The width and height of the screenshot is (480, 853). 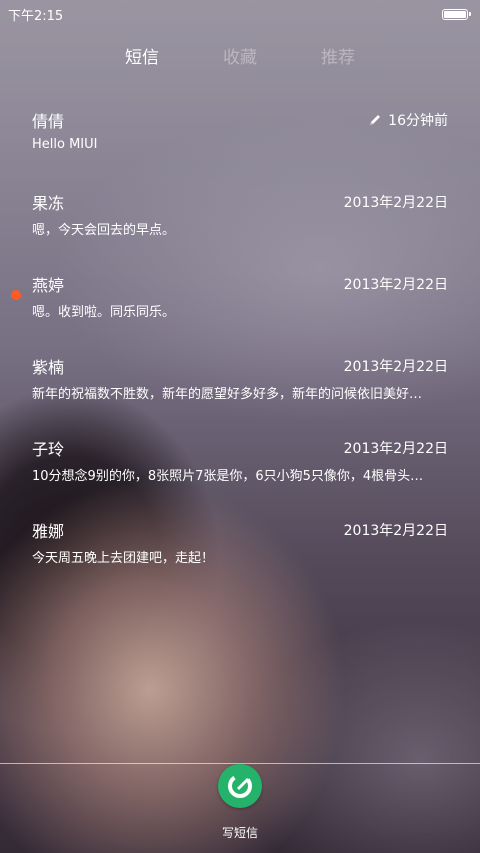 What do you see at coordinates (456, 14) in the screenshot?
I see `battery-icon` at bounding box center [456, 14].